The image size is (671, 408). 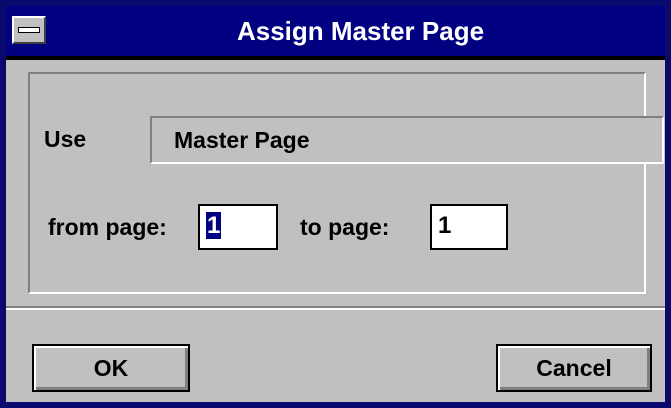 I want to click on title-bar: Assign Master Page, so click(x=335, y=33).